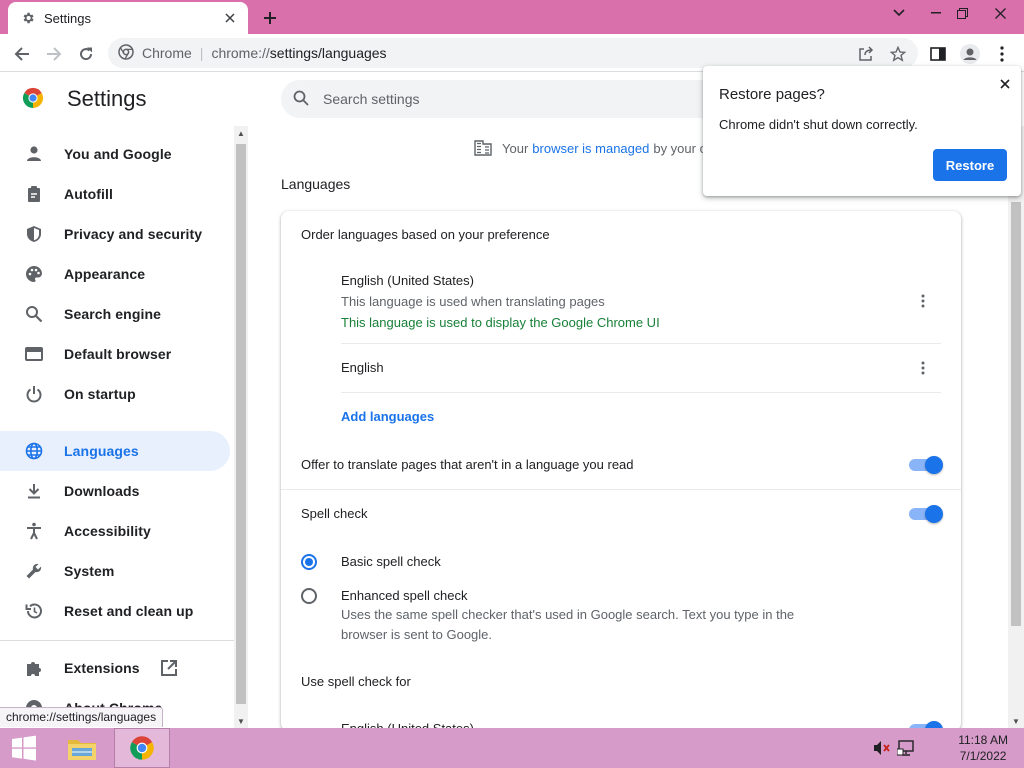 This screenshot has width=1024, height=768. What do you see at coordinates (866, 54) in the screenshot?
I see `share-icon` at bounding box center [866, 54].